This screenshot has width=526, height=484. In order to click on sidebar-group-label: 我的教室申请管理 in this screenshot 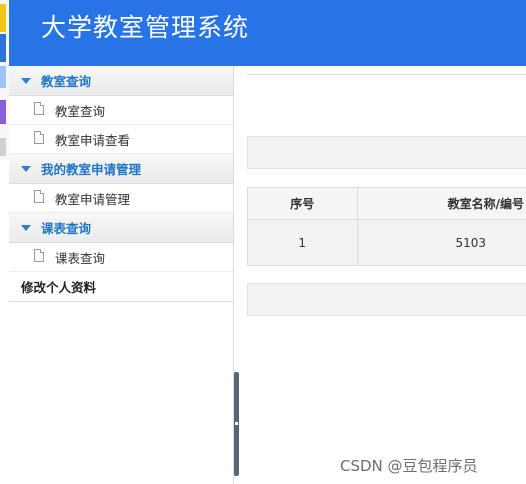, I will do `click(91, 169)`.